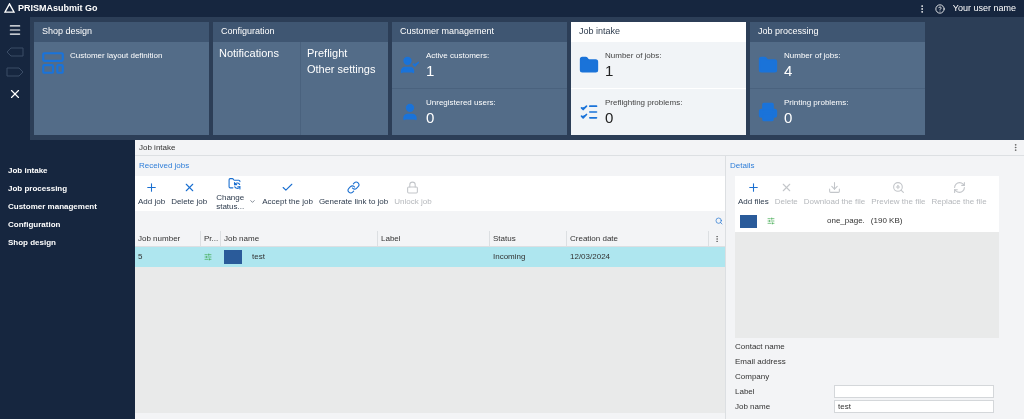 The image size is (1024, 419). What do you see at coordinates (590, 257) in the screenshot?
I see `table-cell-text: 12/03/2024` at bounding box center [590, 257].